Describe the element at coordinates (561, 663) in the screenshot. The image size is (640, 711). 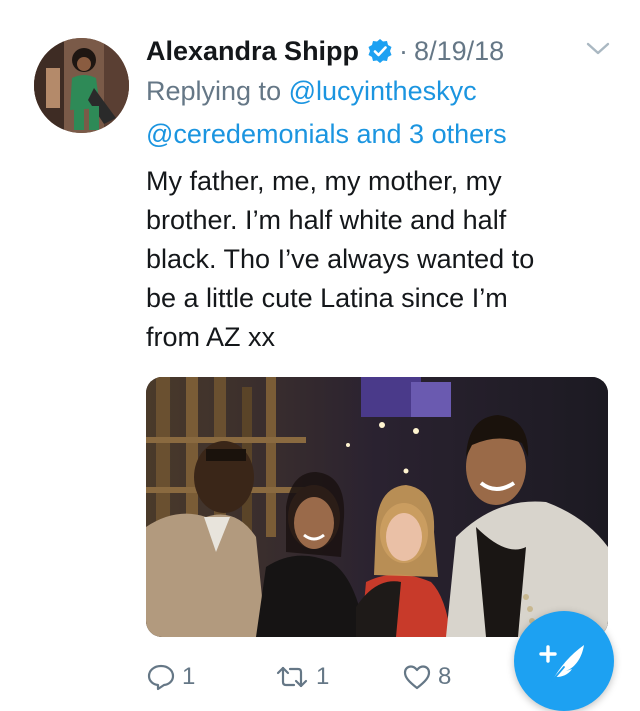
I see `compose-tweet-icon` at that location.